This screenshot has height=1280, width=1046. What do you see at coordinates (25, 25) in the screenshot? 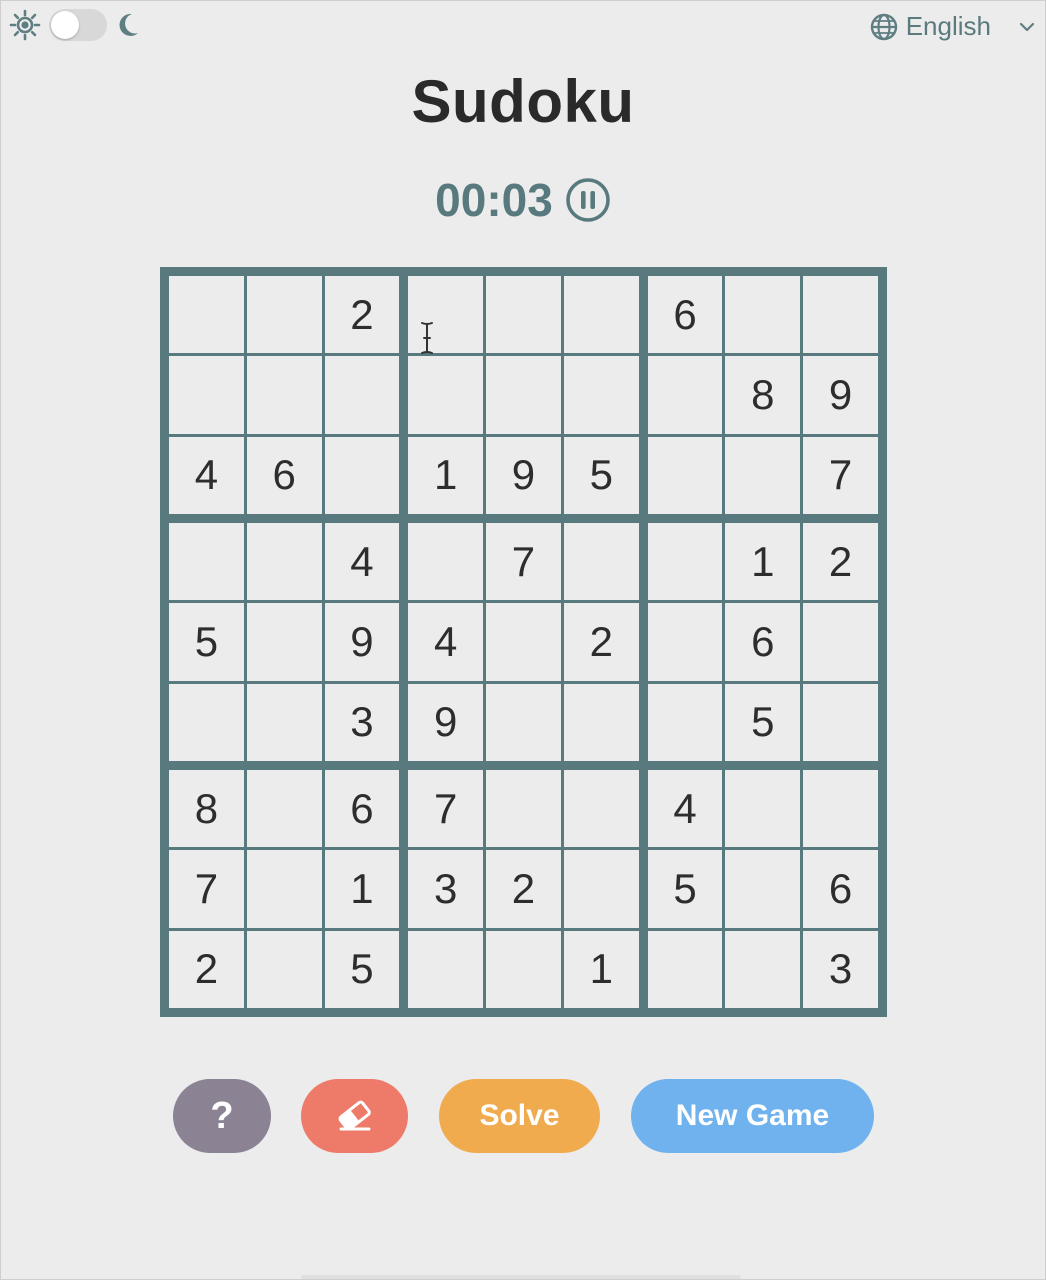
I see `sun-icon` at bounding box center [25, 25].